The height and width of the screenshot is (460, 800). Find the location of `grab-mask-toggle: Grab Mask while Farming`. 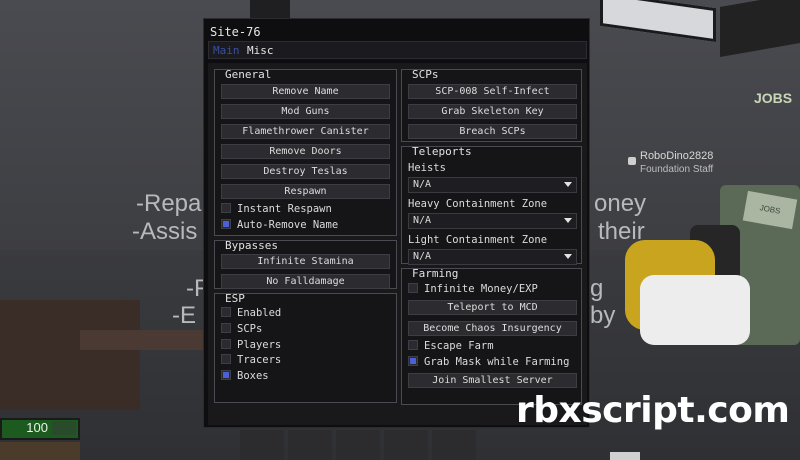

grab-mask-toggle: Grab Mask while Farming is located at coordinates (488, 363).